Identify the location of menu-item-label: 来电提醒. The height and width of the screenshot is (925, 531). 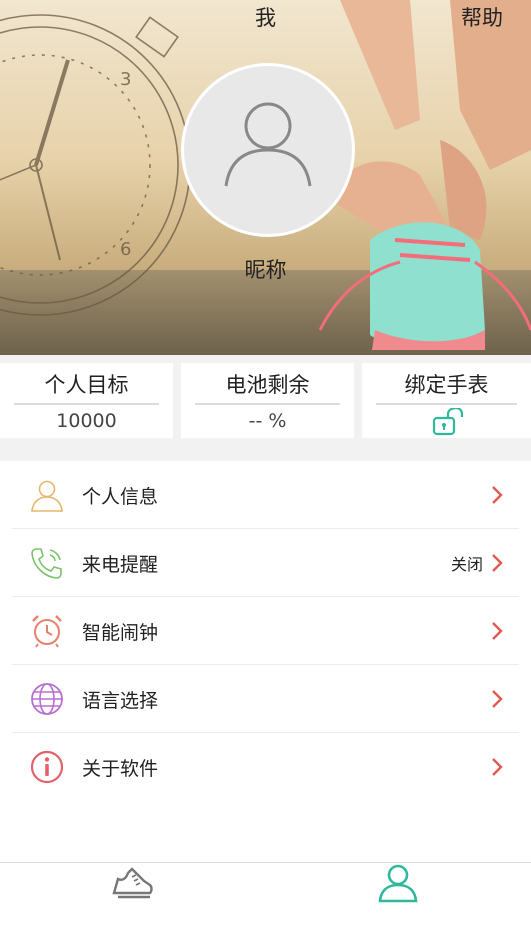
(120, 565).